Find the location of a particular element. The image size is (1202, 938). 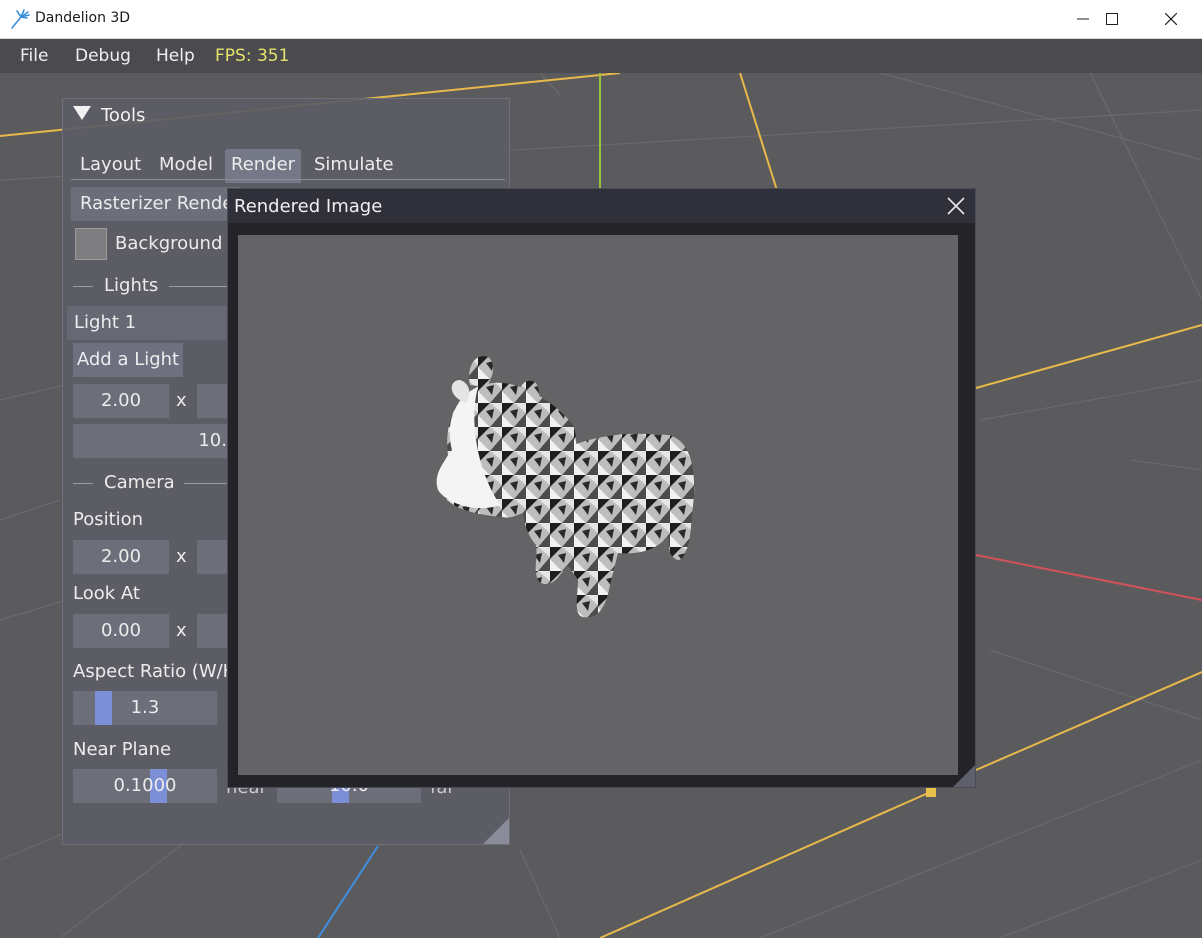

maximize-icon is located at coordinates (1112, 19).